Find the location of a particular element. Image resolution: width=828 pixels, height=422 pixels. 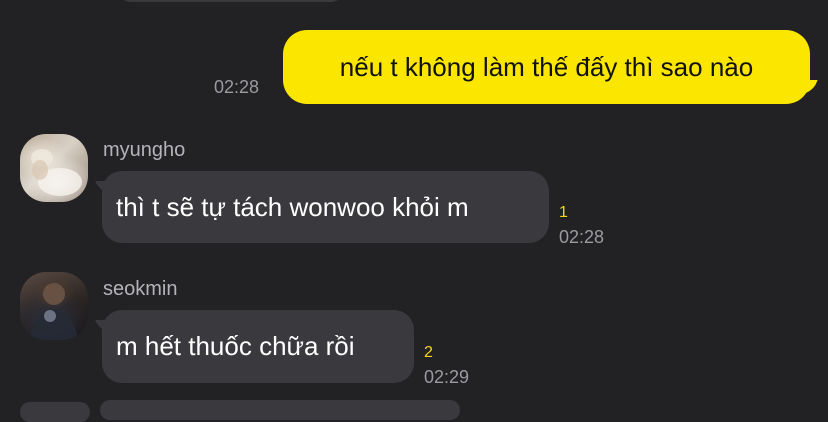

message-time: 02:28 is located at coordinates (582, 237).